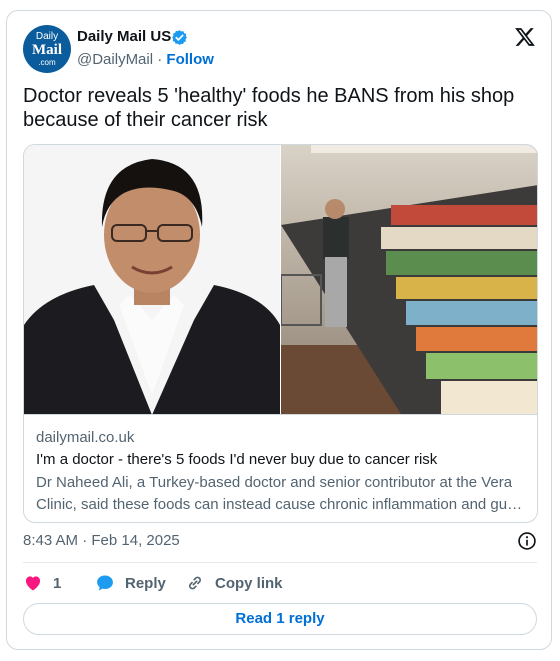 The height and width of the screenshot is (661, 560). What do you see at coordinates (85, 437) in the screenshot?
I see `link-domain: dailymail.co.uk` at bounding box center [85, 437].